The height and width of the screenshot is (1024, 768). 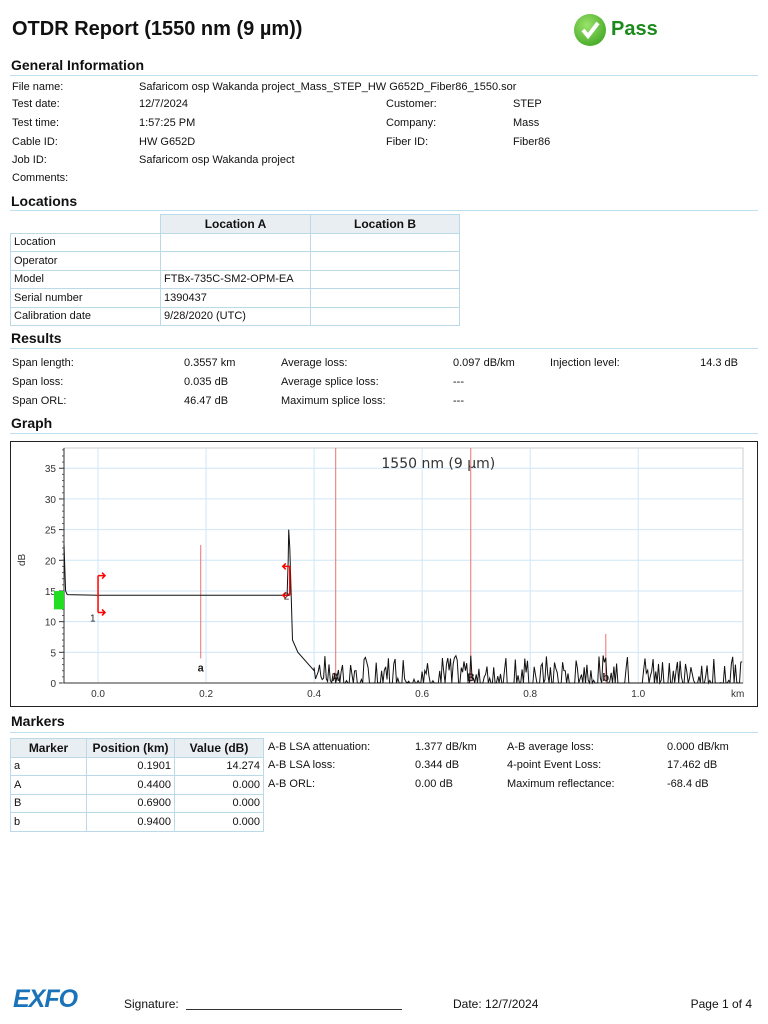 I want to click on label: Company:, so click(x=411, y=123).